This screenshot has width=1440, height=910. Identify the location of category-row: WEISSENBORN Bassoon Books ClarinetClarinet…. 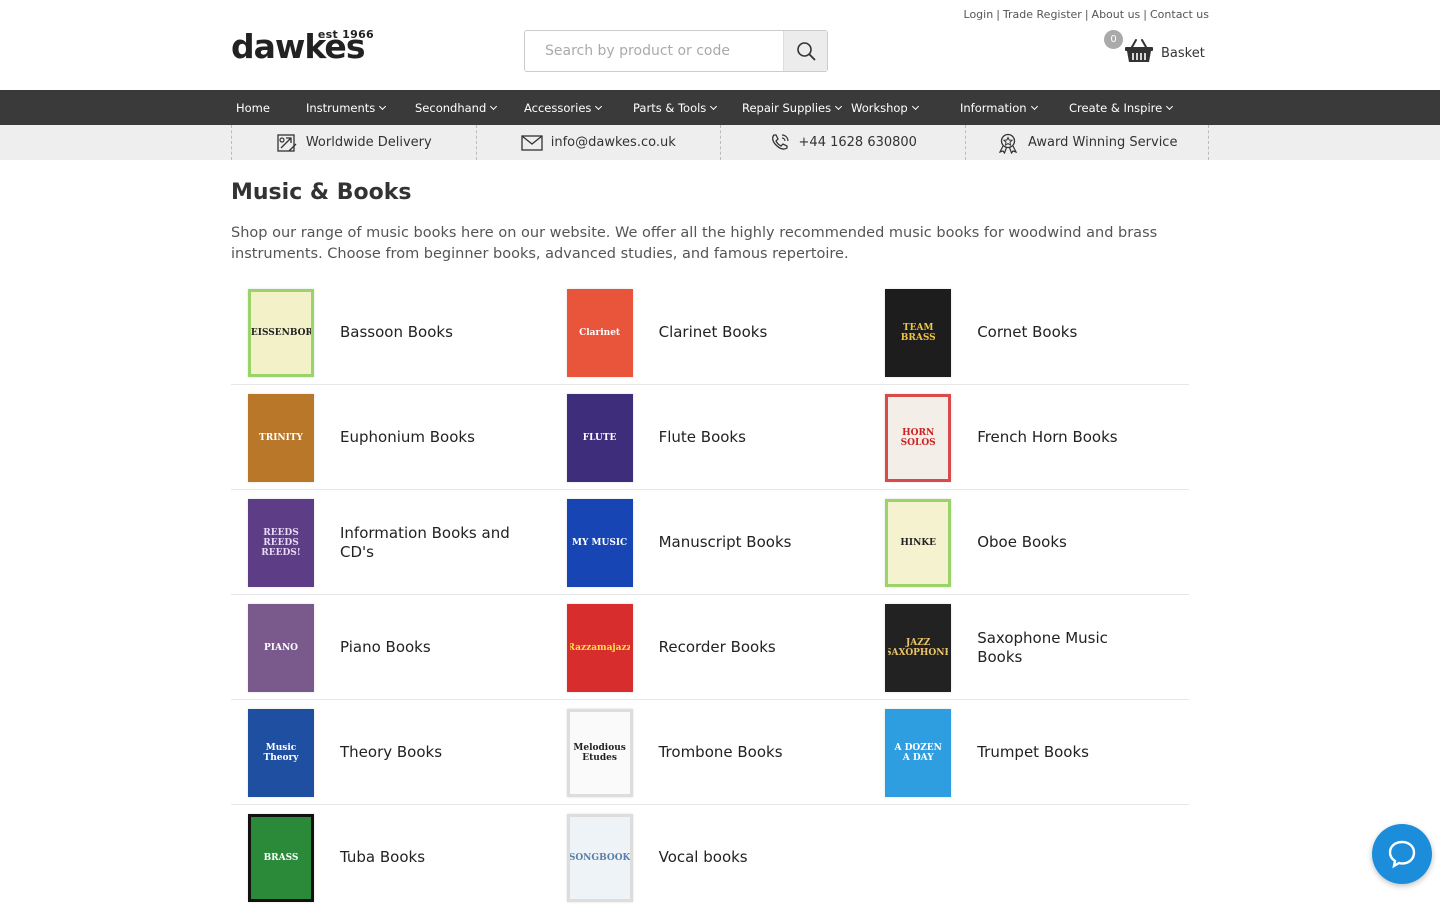
(710, 332).